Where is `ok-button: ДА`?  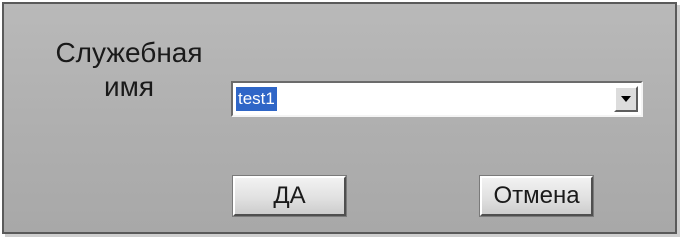
ok-button: ДА is located at coordinates (289, 196).